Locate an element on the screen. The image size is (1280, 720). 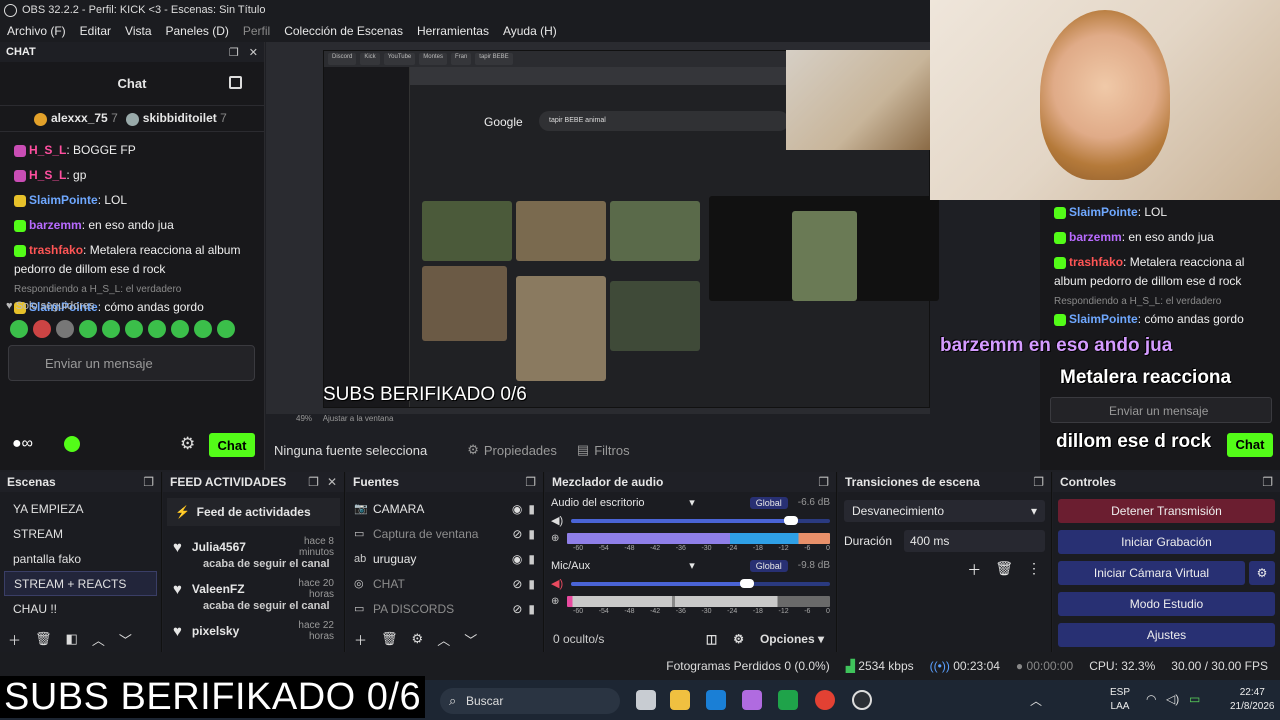
scene-item: YA EMPIEZA is located at coordinates (80, 508).